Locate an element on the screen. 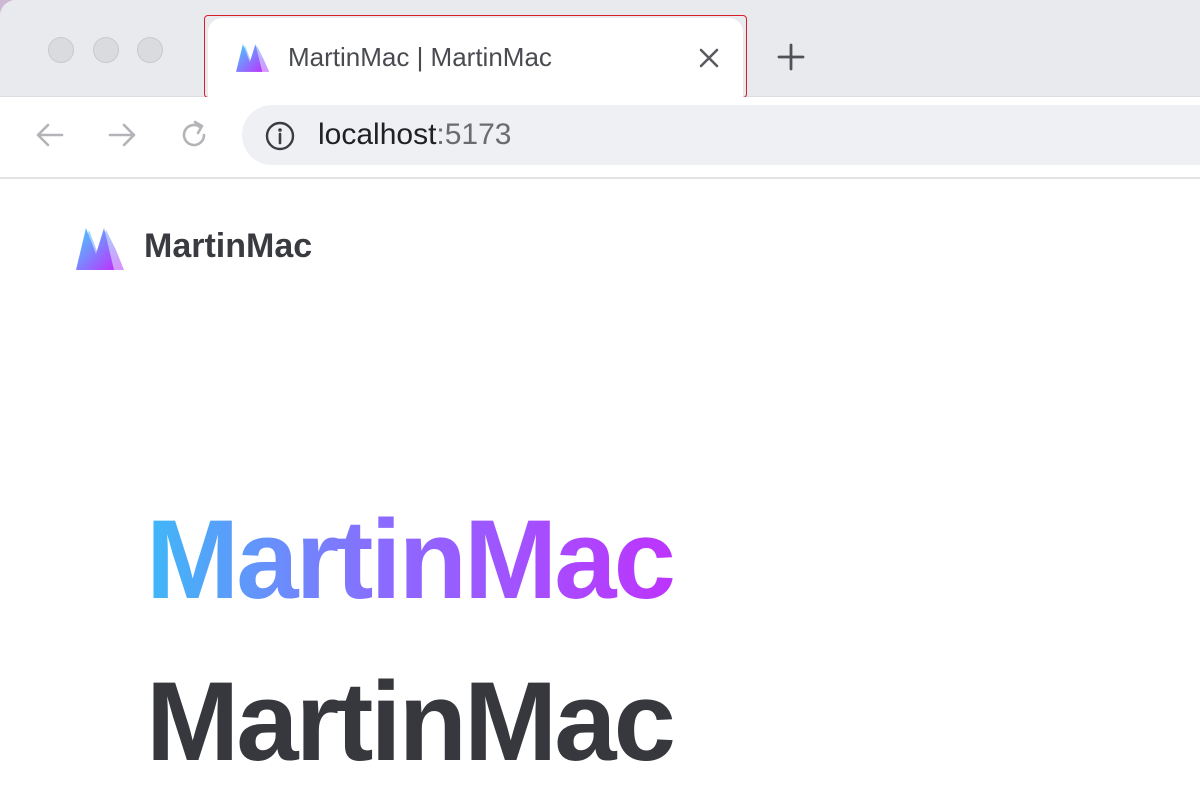 The width and height of the screenshot is (1200, 800). url-host: localhost is located at coordinates (377, 134).